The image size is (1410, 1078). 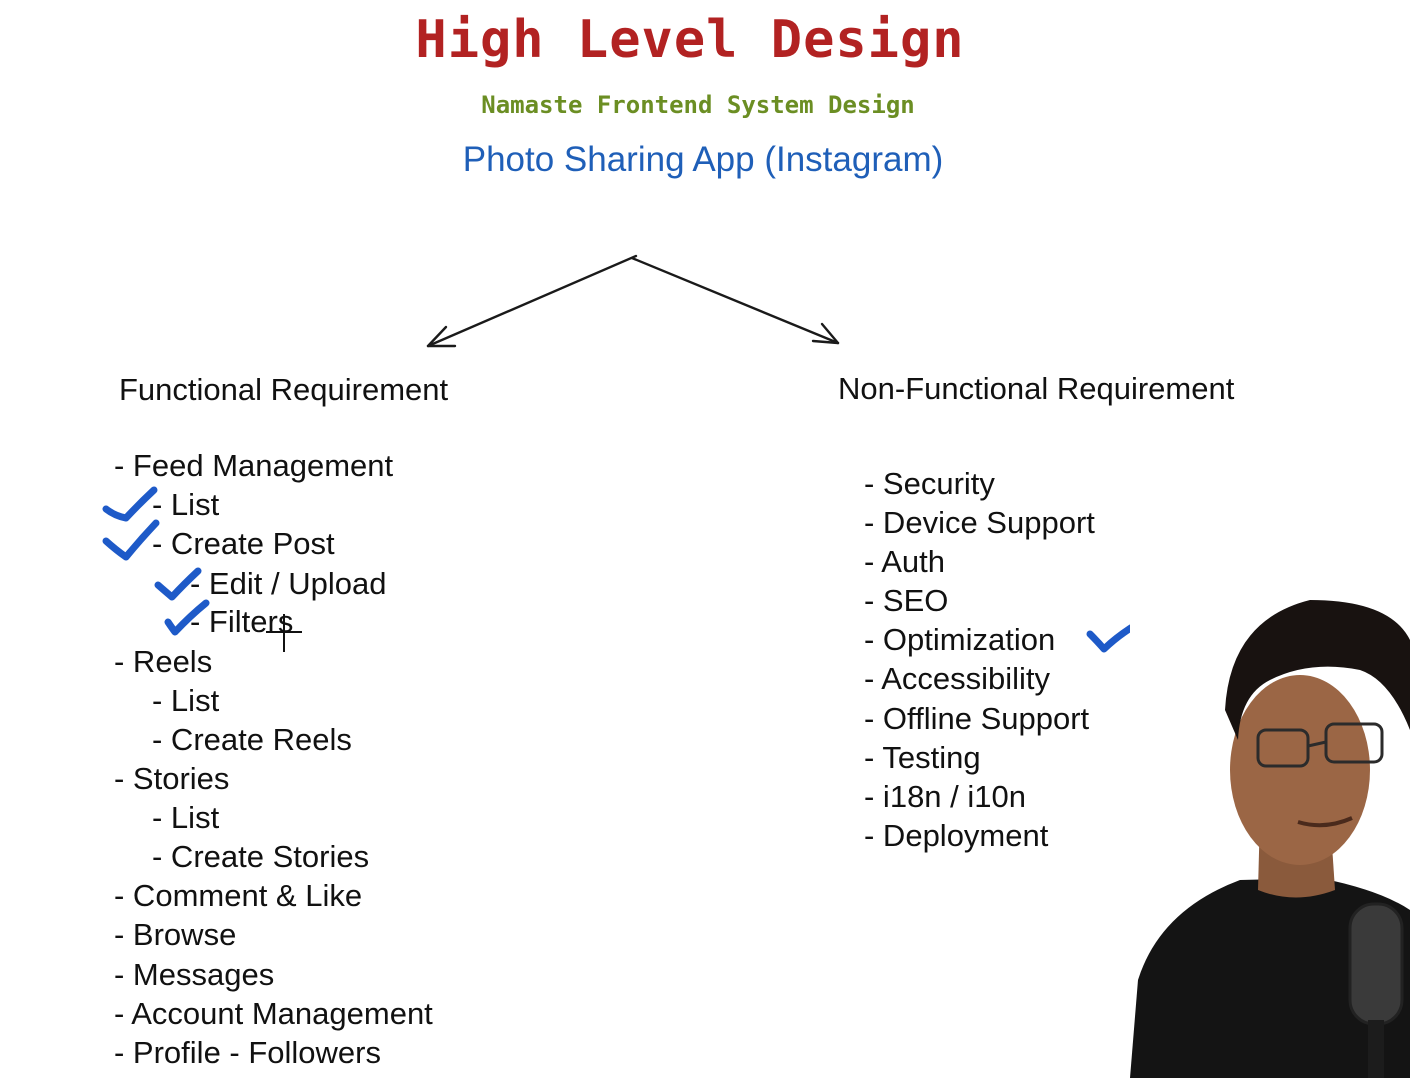 I want to click on branch-arrows, so click(x=633, y=301).